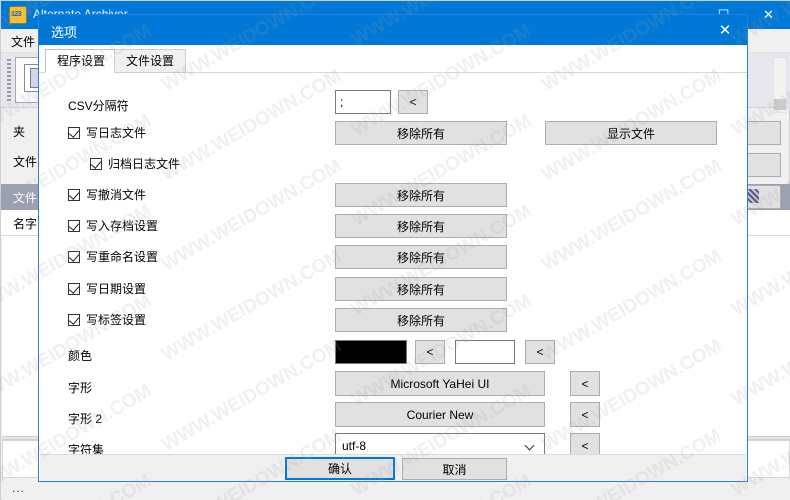 This screenshot has width=790, height=500. Describe the element at coordinates (485, 352) in the screenshot. I see `background-color-swatch` at that location.